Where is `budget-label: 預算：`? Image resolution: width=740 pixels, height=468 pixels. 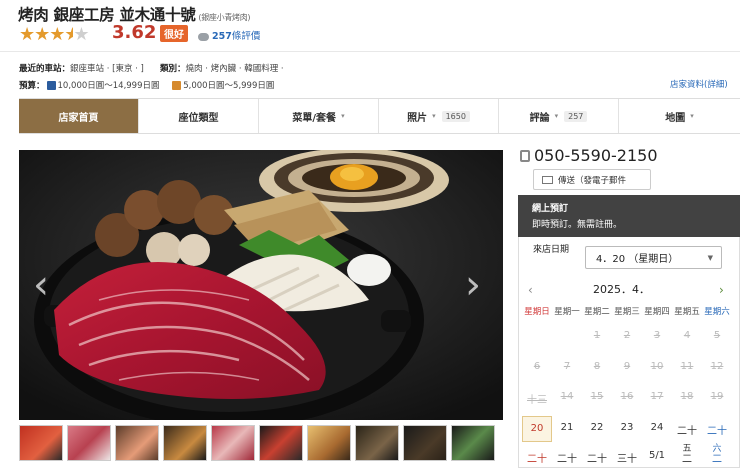
budget-label: 預算： is located at coordinates (32, 86).